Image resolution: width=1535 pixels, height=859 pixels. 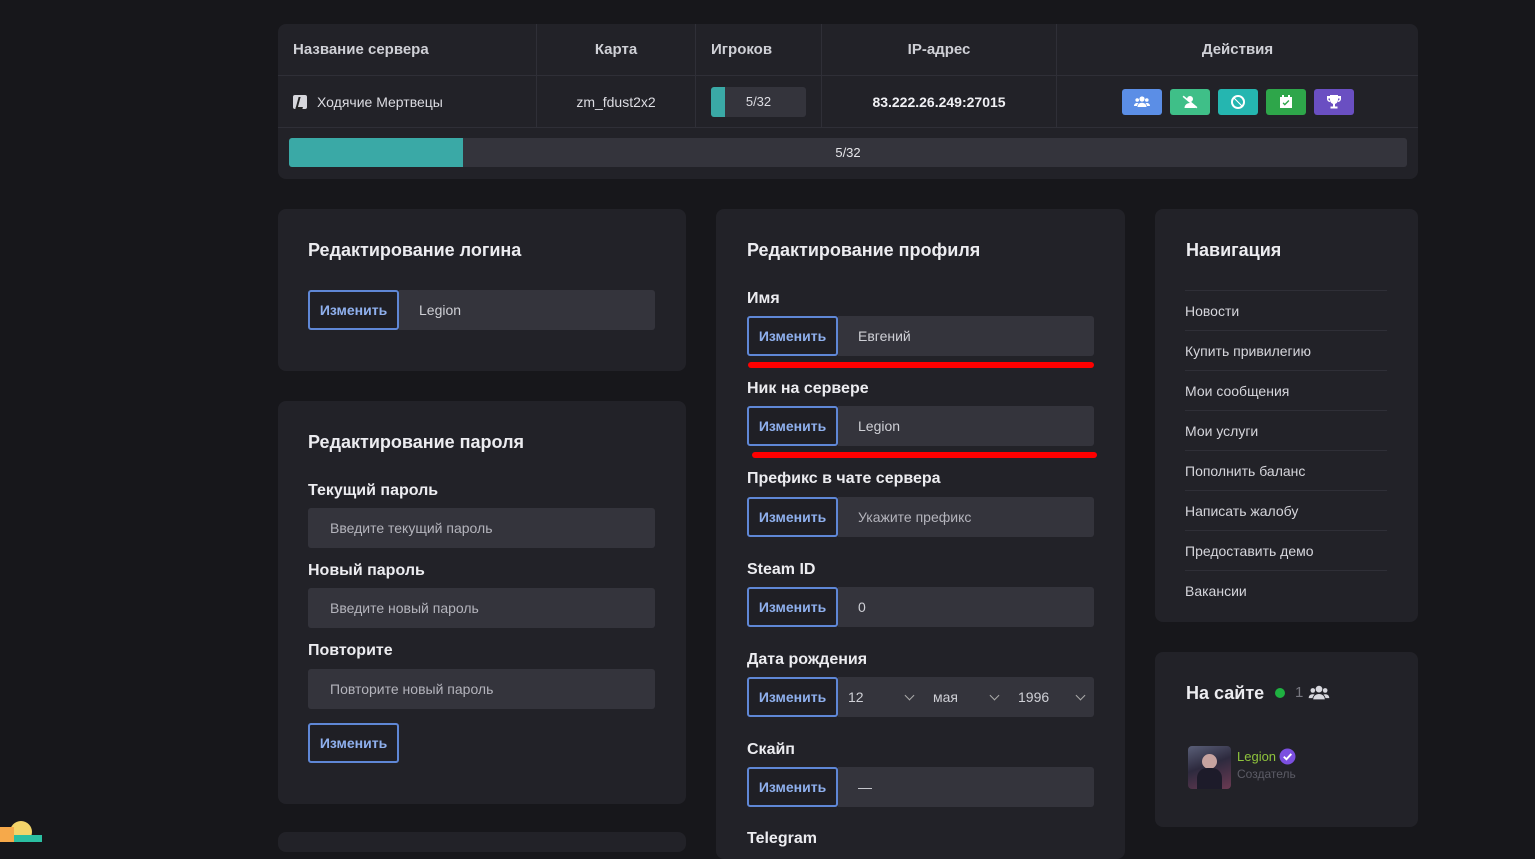 I want to click on server-name: Ходячие Мертвецы, so click(x=380, y=101).